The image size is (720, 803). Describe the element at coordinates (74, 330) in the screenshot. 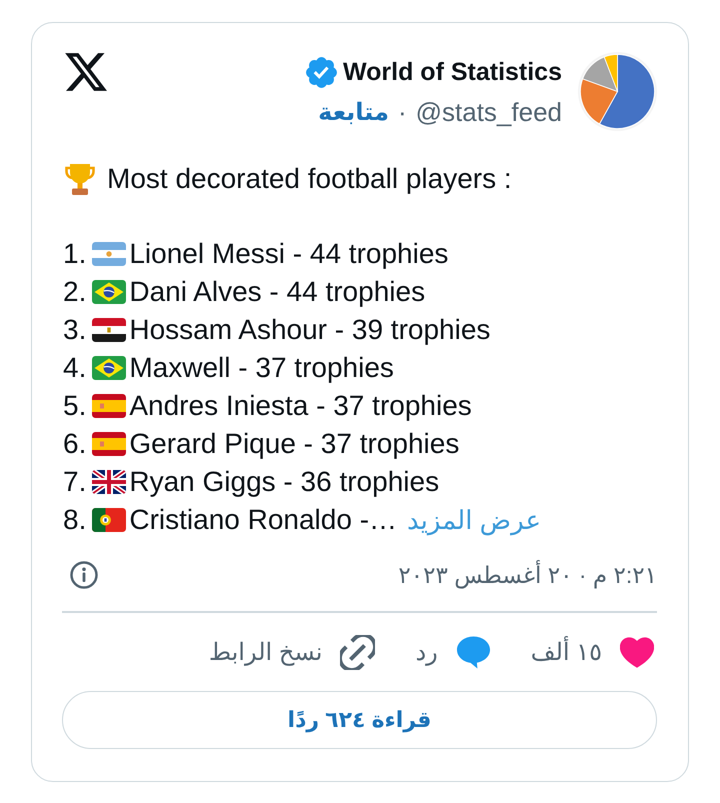

I see `list-number: 3.` at that location.